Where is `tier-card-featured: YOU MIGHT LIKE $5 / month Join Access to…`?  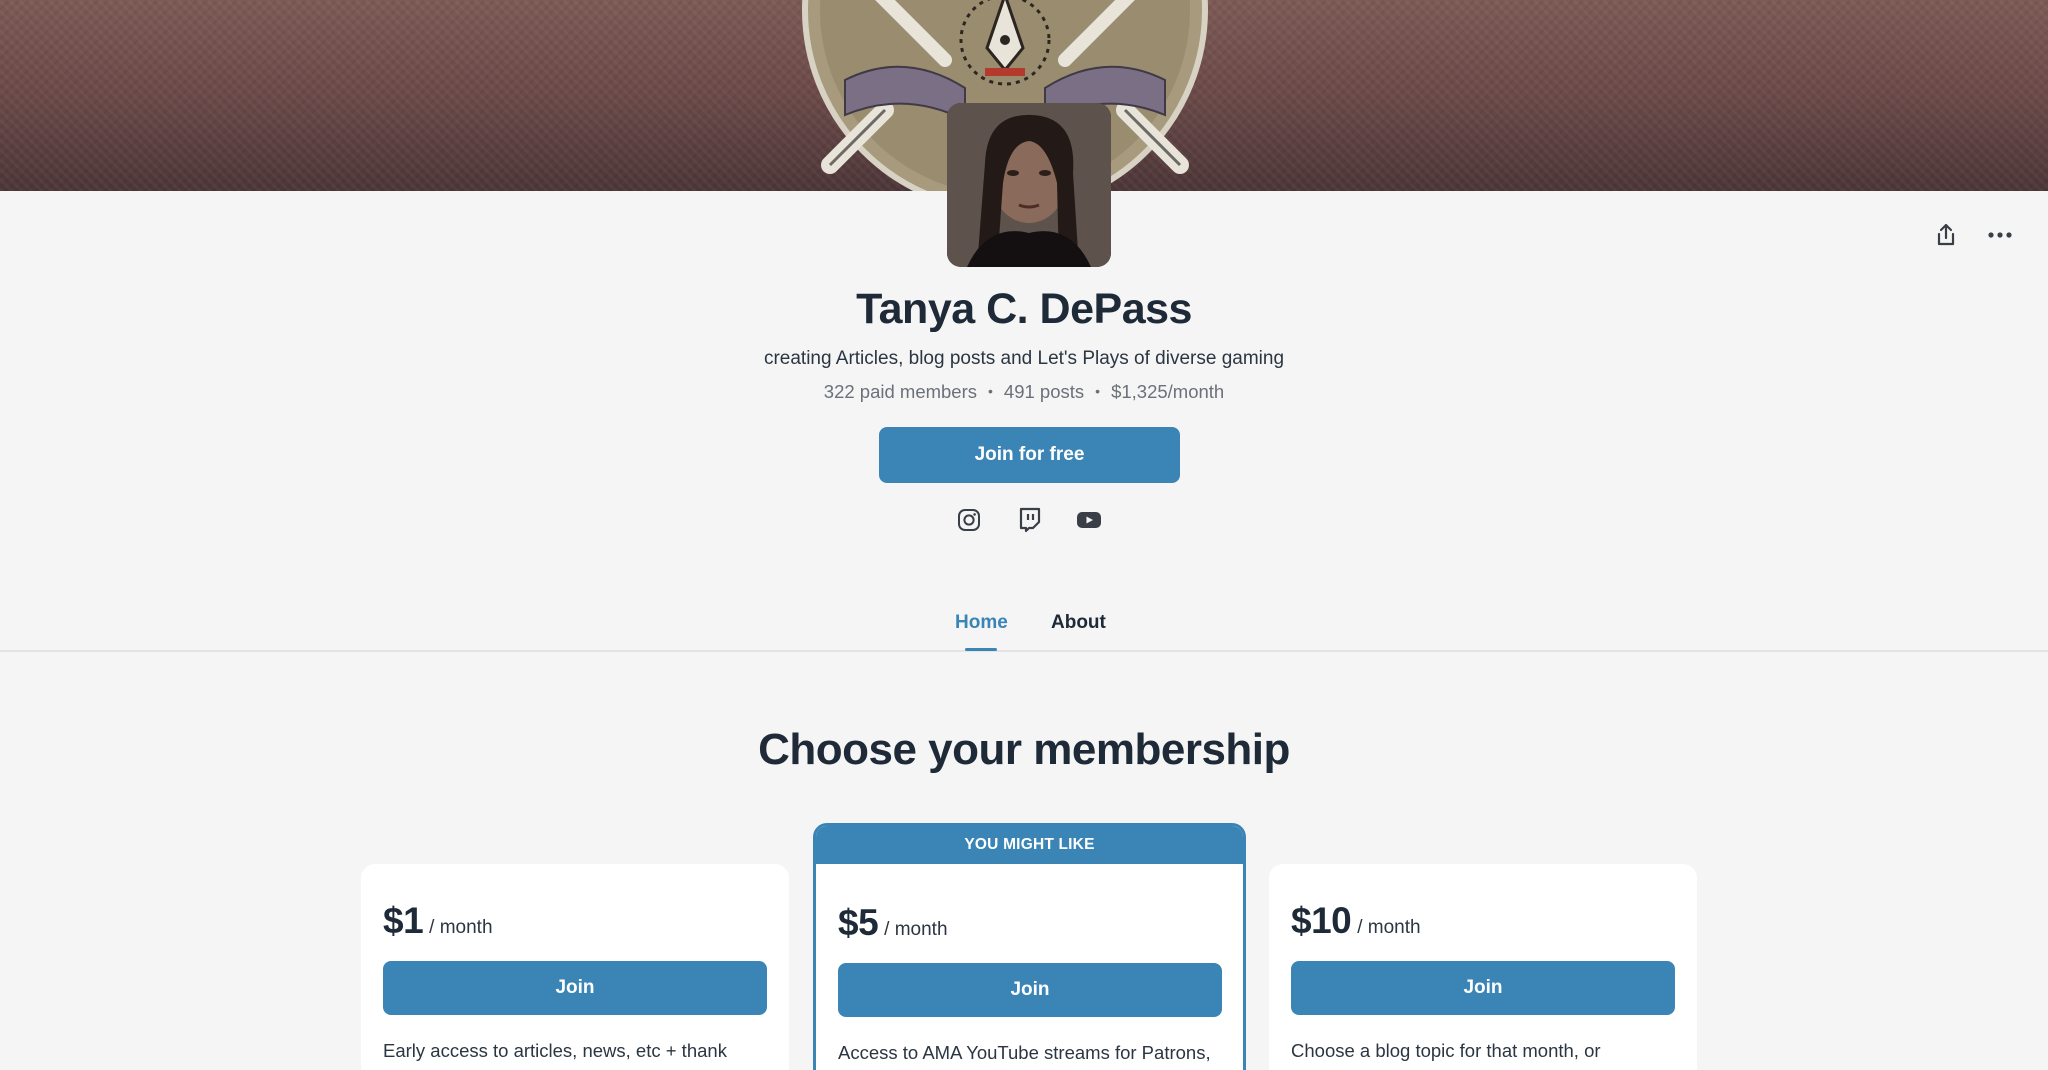 tier-card-featured: YOU MIGHT LIKE $5 / month Join Access to… is located at coordinates (1029, 946).